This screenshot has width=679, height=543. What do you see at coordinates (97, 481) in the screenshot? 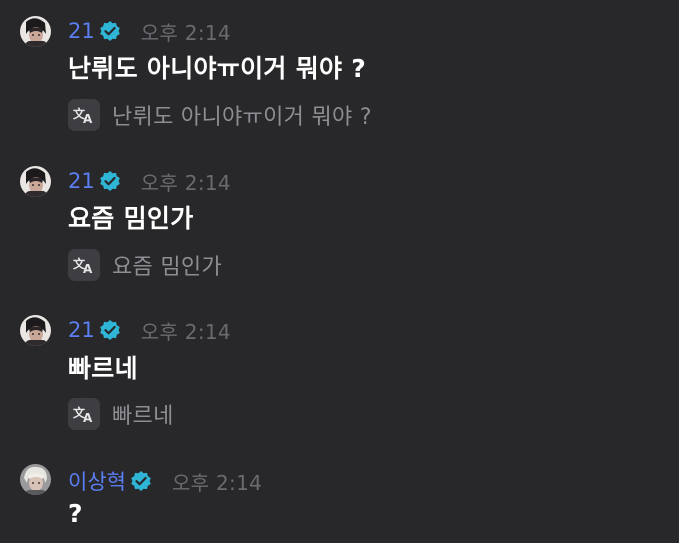
I see `username: 이상혁` at bounding box center [97, 481].